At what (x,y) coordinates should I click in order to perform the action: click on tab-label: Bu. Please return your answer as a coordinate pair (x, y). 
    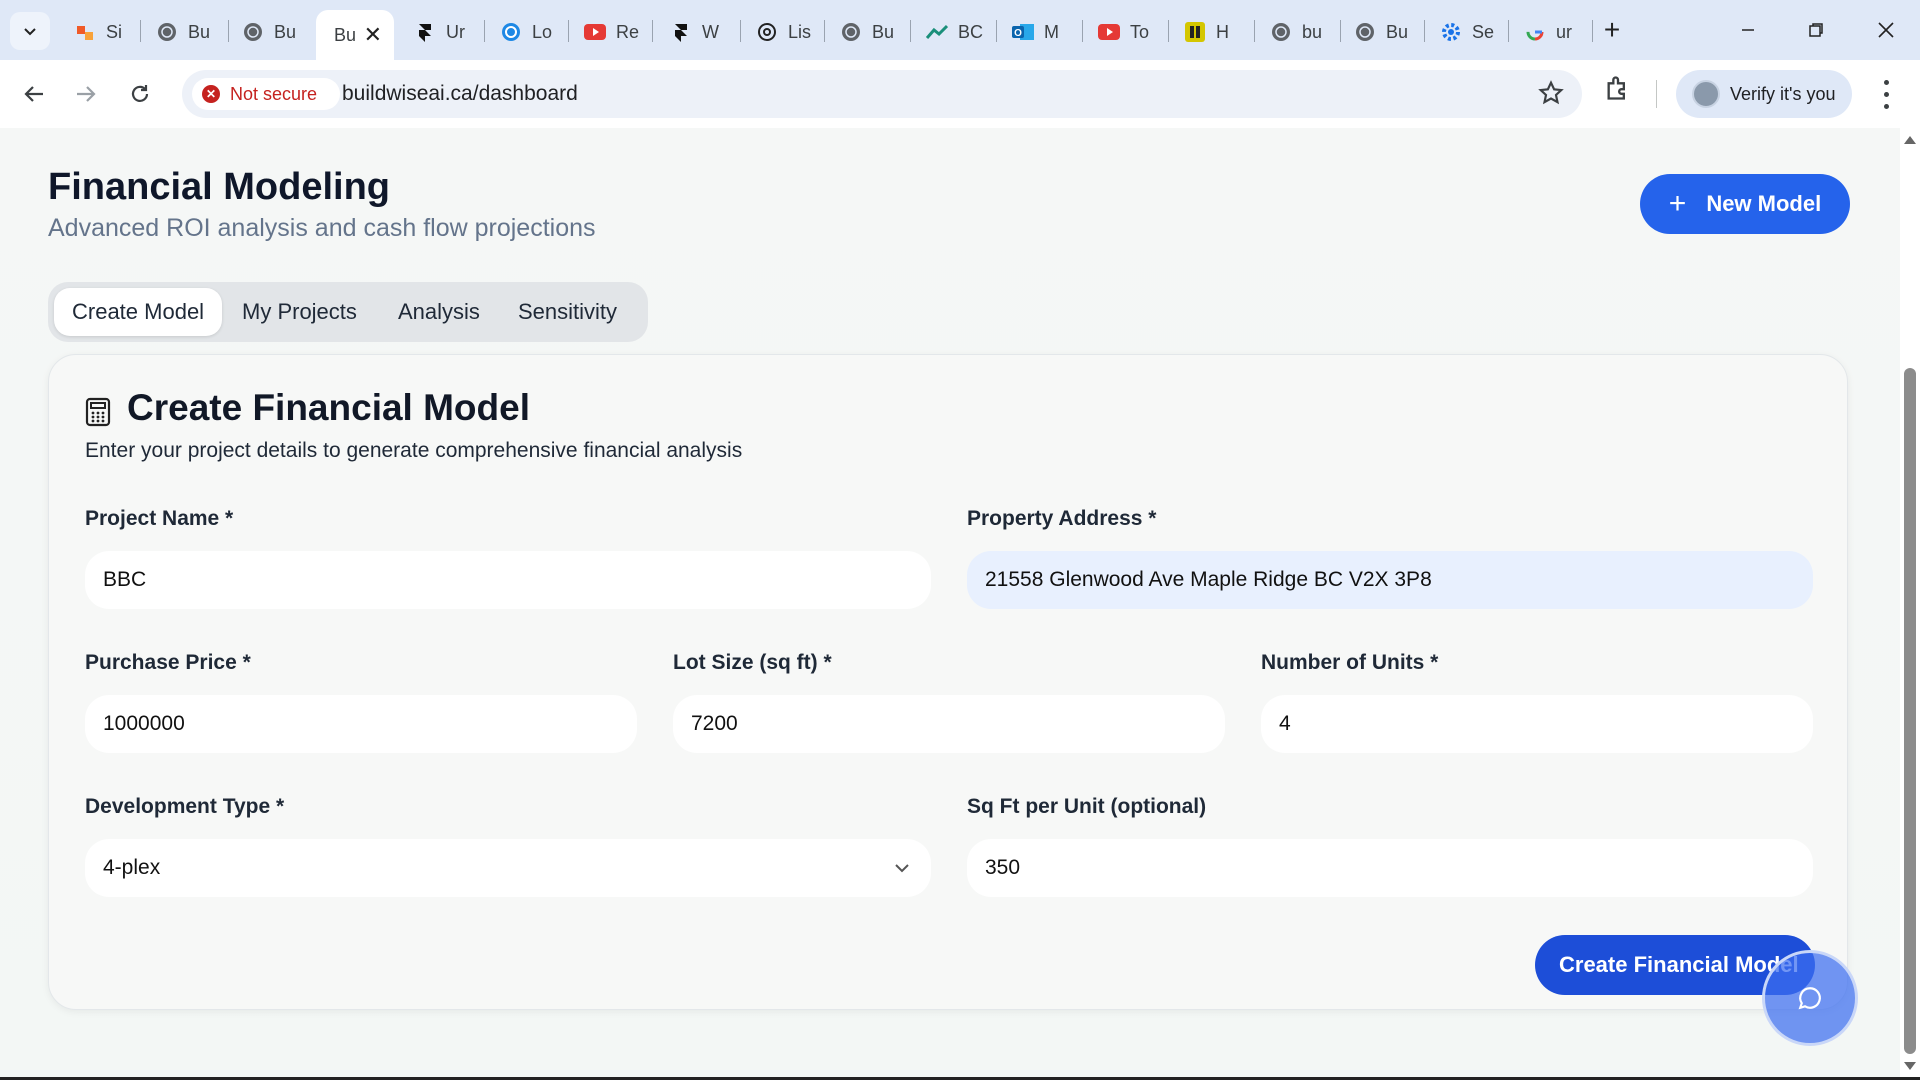
    Looking at the image, I should click on (345, 34).